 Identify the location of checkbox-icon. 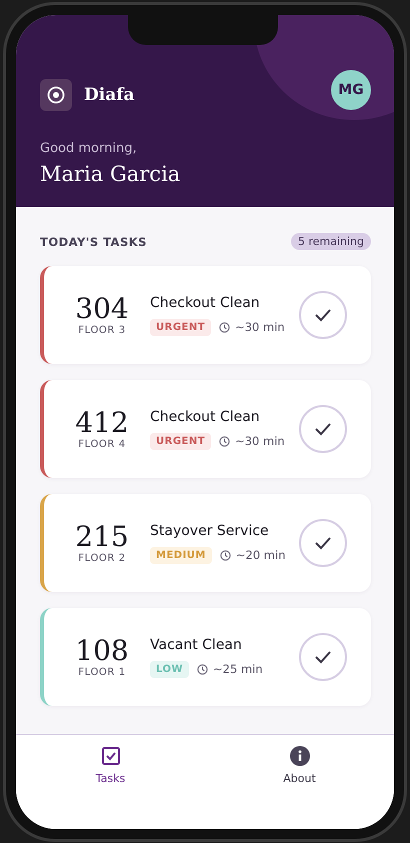
(110, 756).